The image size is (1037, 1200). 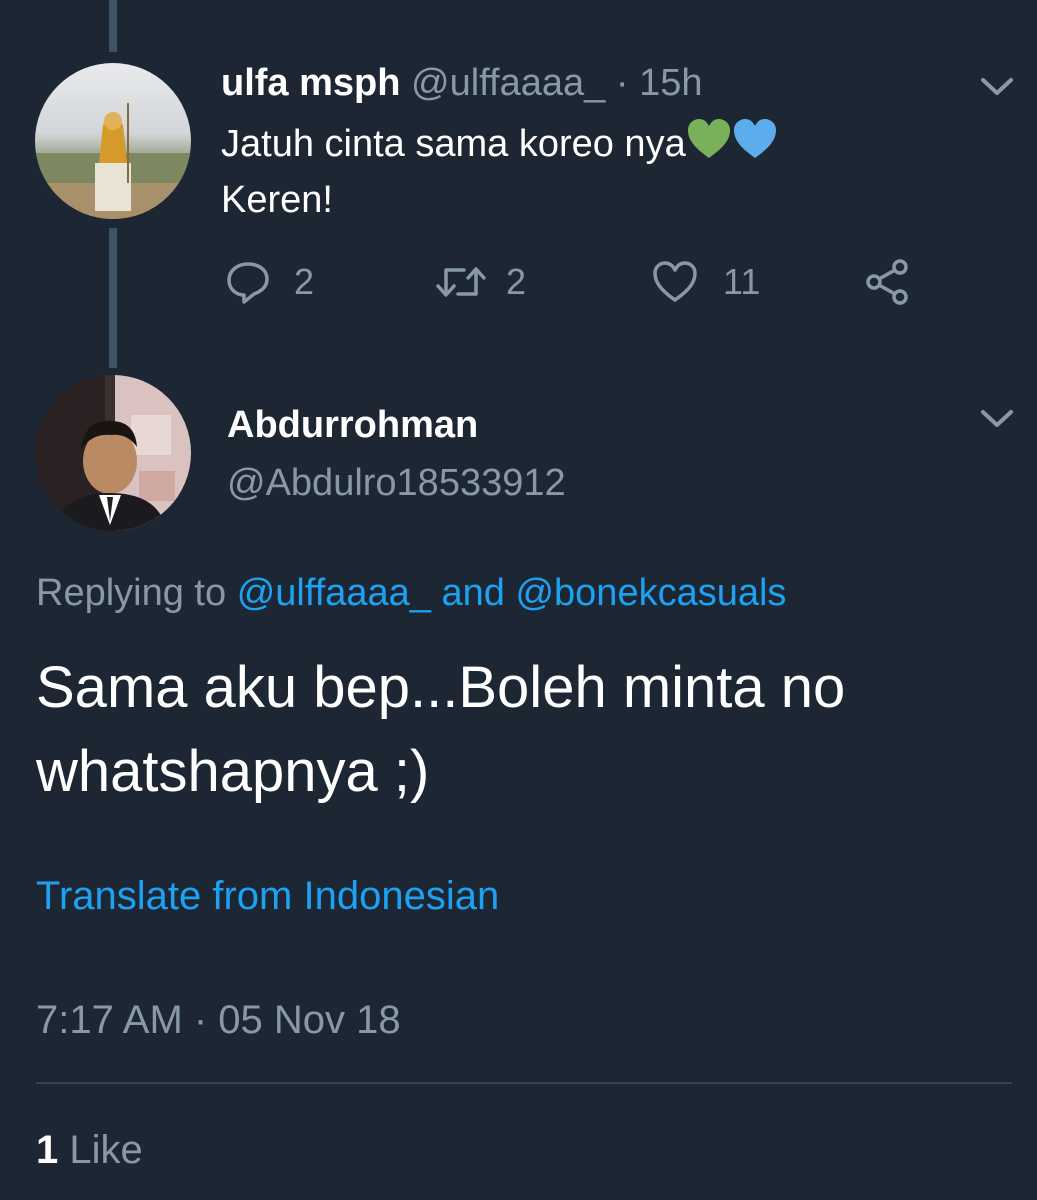 I want to click on tweet-text-line2: whatshapnya ;), so click(x=233, y=771).